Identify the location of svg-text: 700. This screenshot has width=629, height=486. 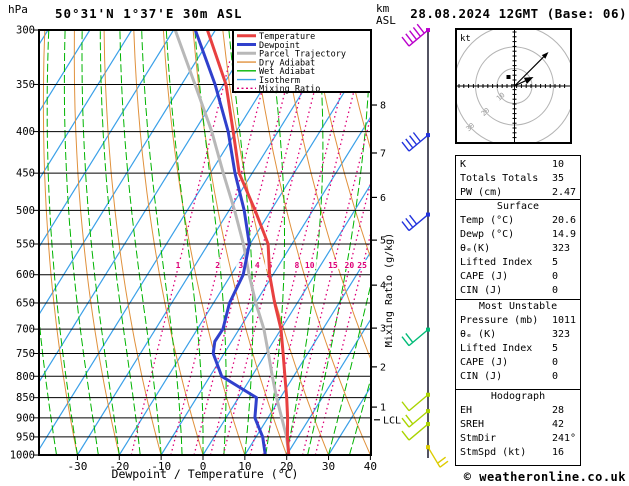
(25, 330).